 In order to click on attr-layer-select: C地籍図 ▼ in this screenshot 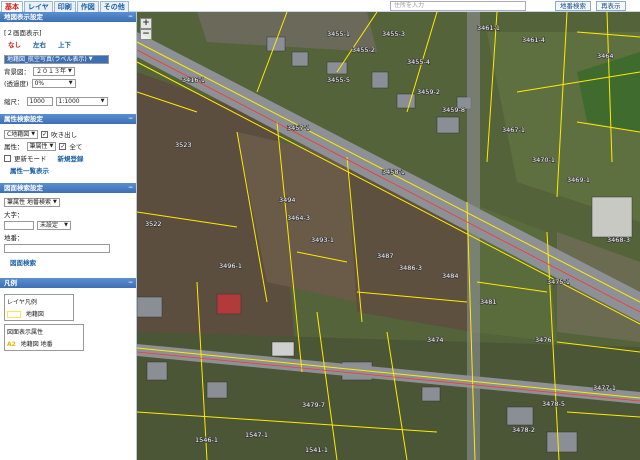, I will do `click(21, 134)`.